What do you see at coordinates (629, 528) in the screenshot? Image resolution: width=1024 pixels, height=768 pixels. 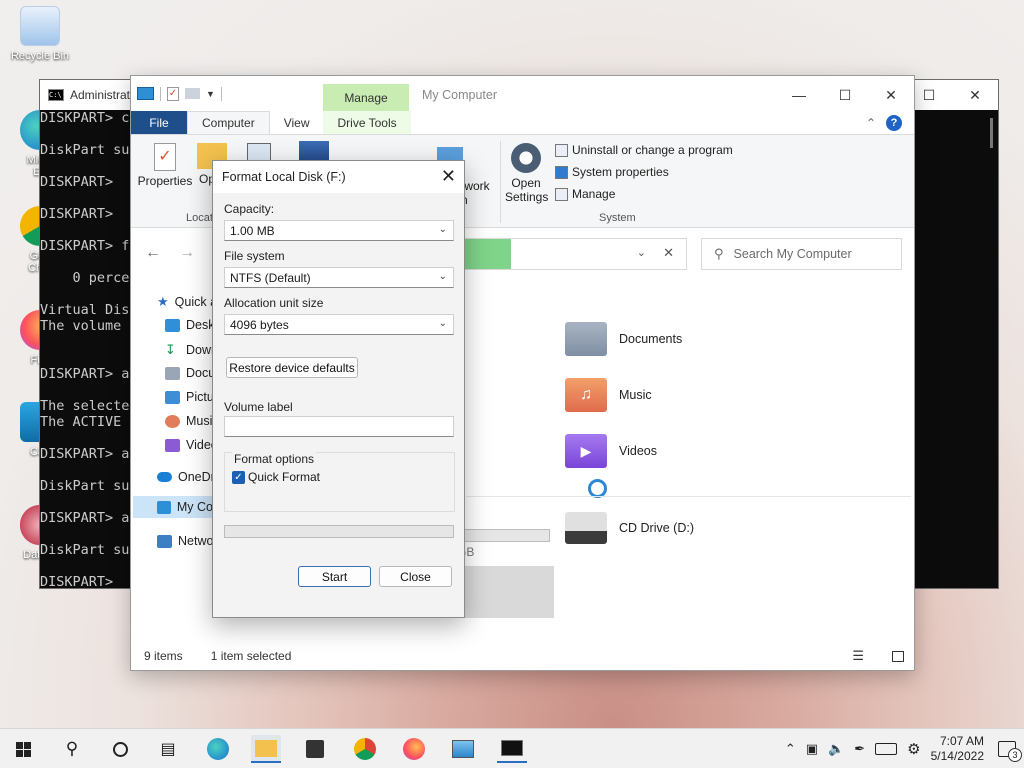 I see `cd-drive-d: CD Drive (D:)` at bounding box center [629, 528].